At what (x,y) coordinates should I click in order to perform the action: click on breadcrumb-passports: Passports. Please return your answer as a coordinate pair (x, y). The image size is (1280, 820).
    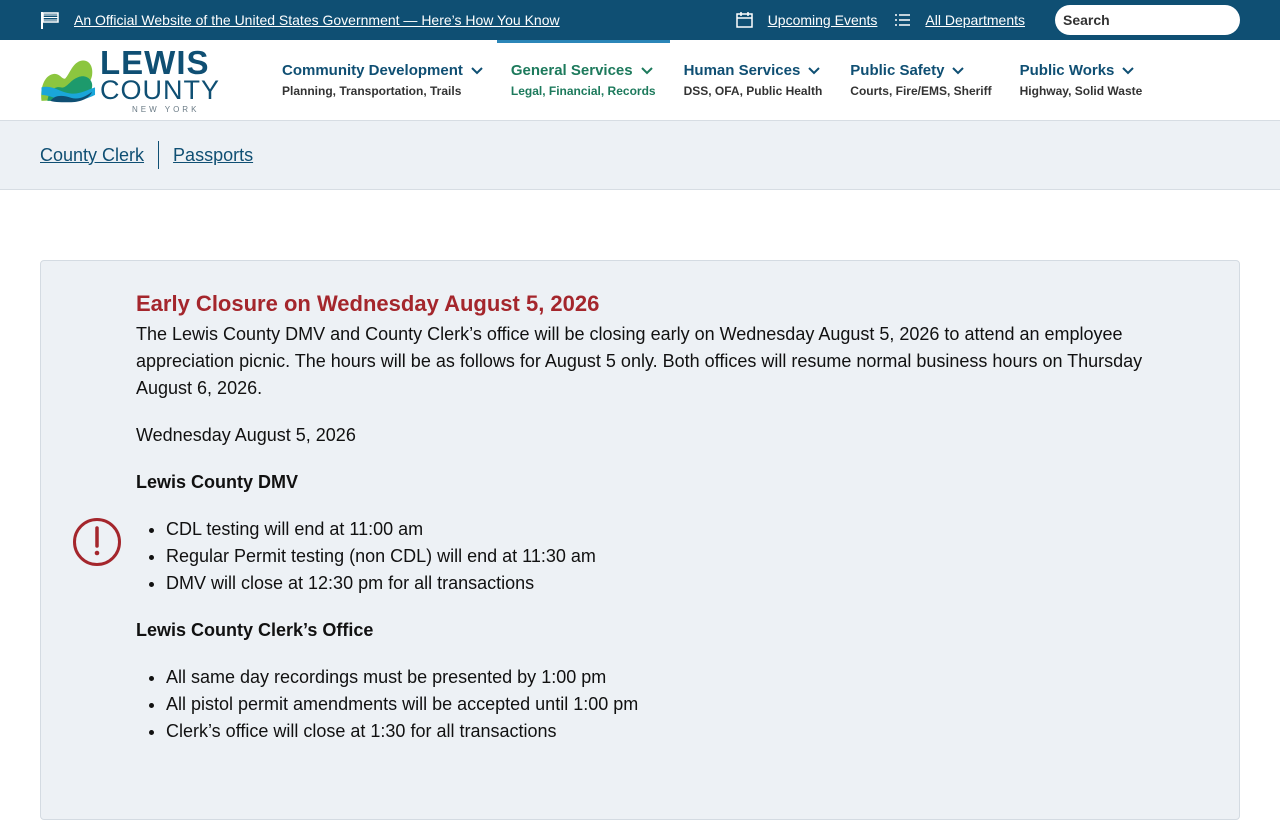
    Looking at the image, I should click on (213, 155).